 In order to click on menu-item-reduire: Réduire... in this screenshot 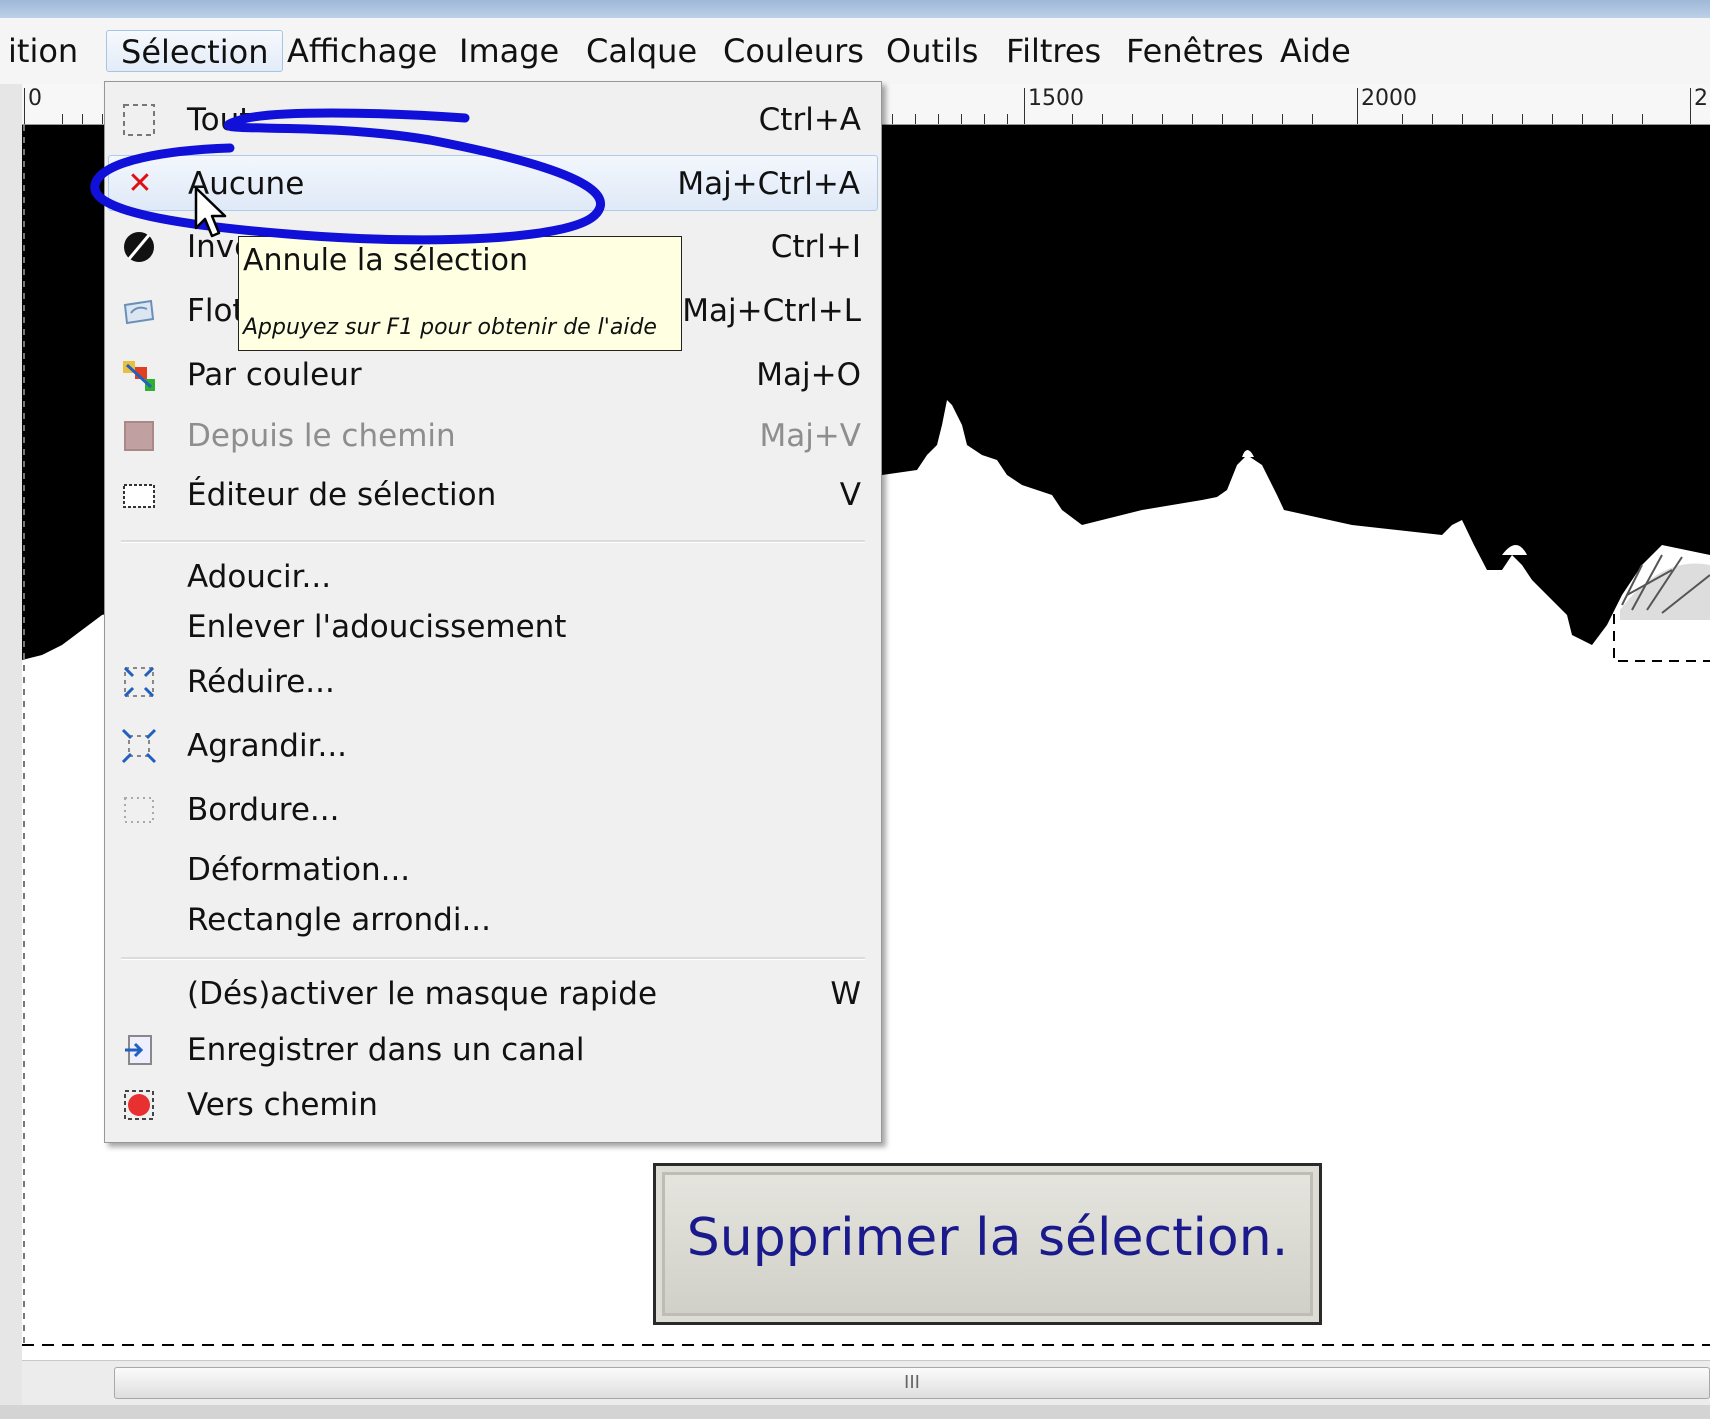, I will do `click(493, 682)`.